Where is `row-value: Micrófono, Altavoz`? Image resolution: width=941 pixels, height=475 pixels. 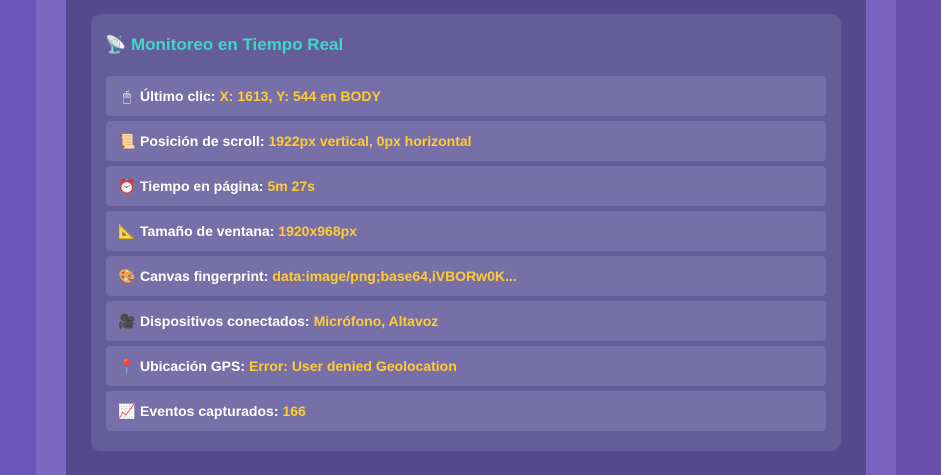
row-value: Micrófono, Altavoz is located at coordinates (376, 321).